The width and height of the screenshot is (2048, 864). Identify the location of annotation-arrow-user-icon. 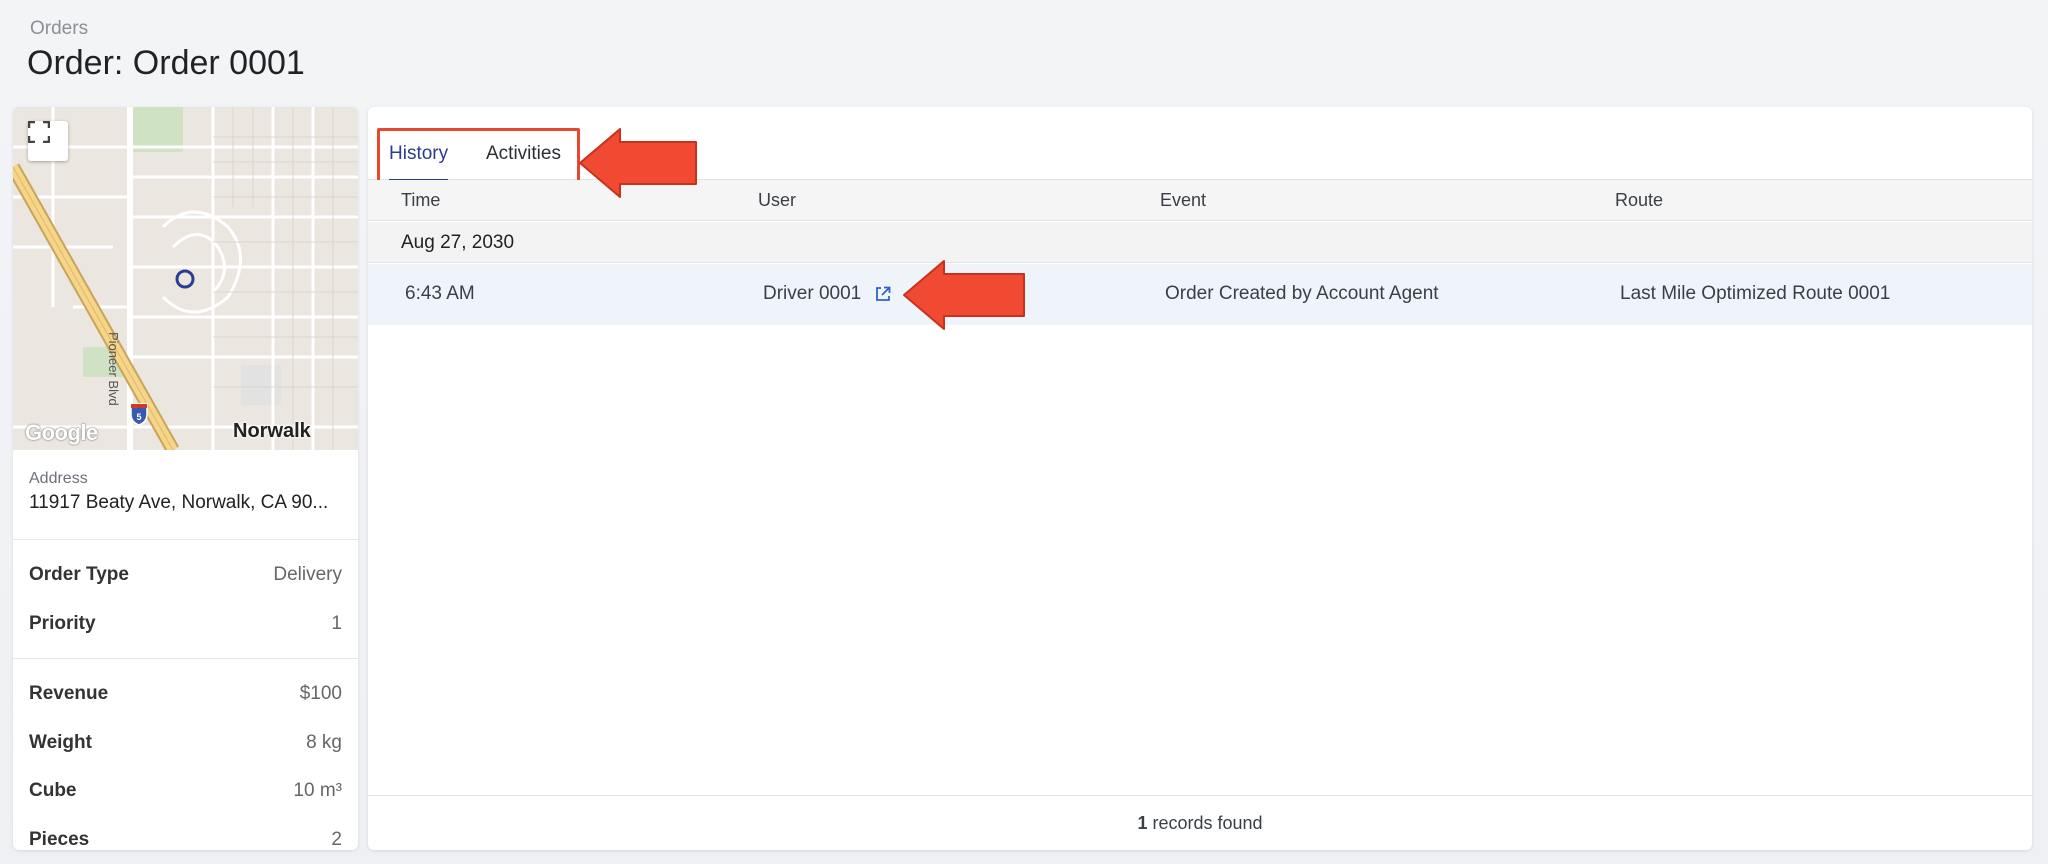
(964, 295).